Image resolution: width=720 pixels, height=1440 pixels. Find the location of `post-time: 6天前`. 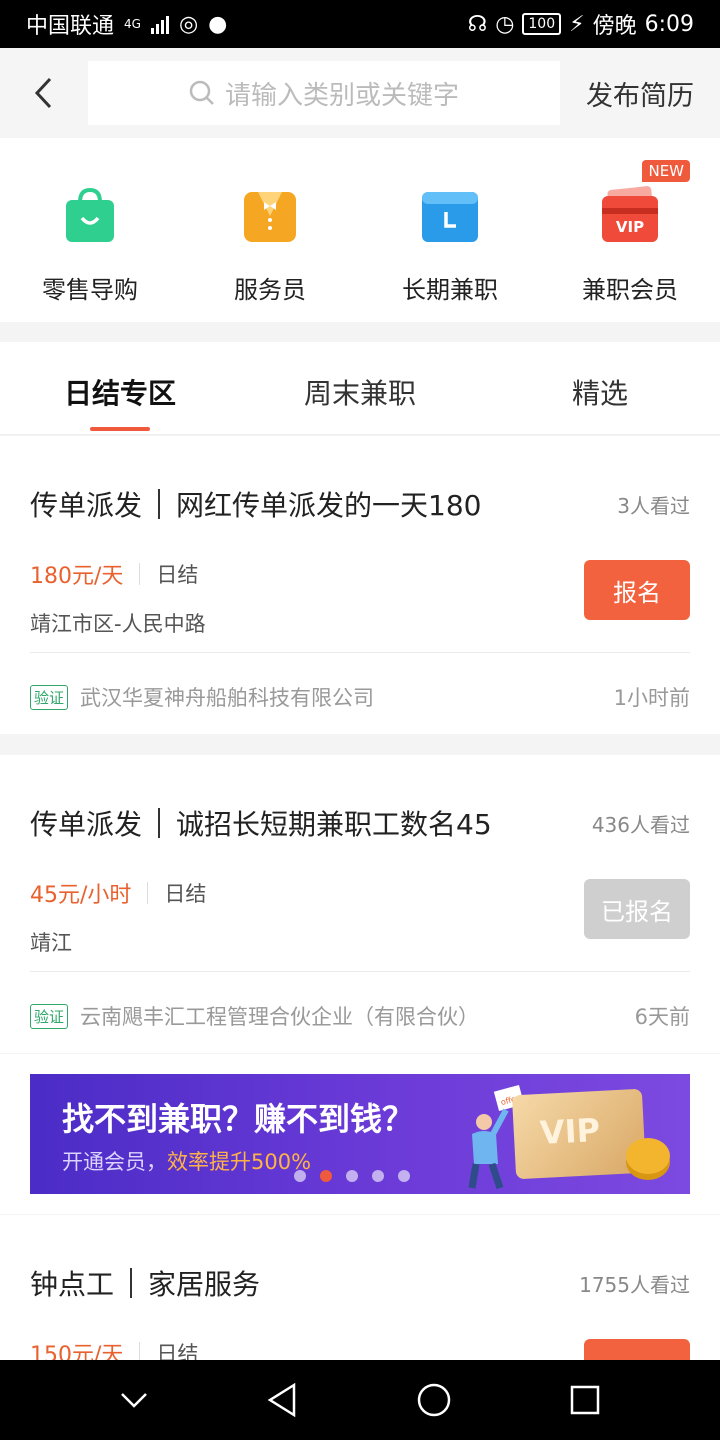

post-time: 6天前 is located at coordinates (662, 1017).